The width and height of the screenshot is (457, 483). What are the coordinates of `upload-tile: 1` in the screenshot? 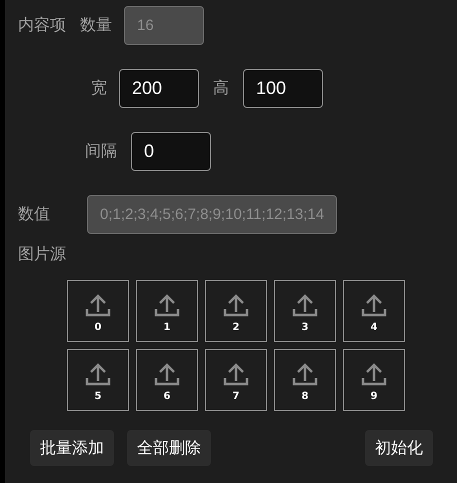 It's located at (167, 311).